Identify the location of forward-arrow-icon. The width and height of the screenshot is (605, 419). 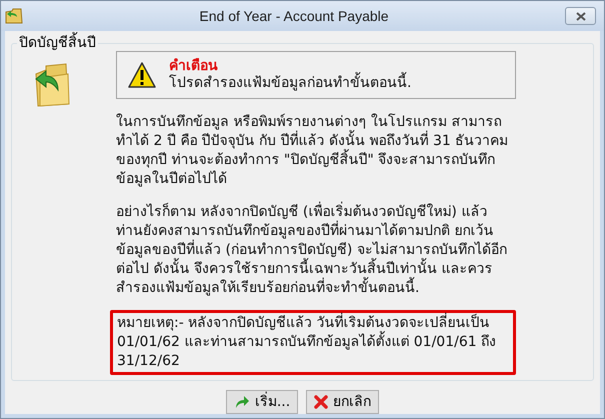
(242, 402).